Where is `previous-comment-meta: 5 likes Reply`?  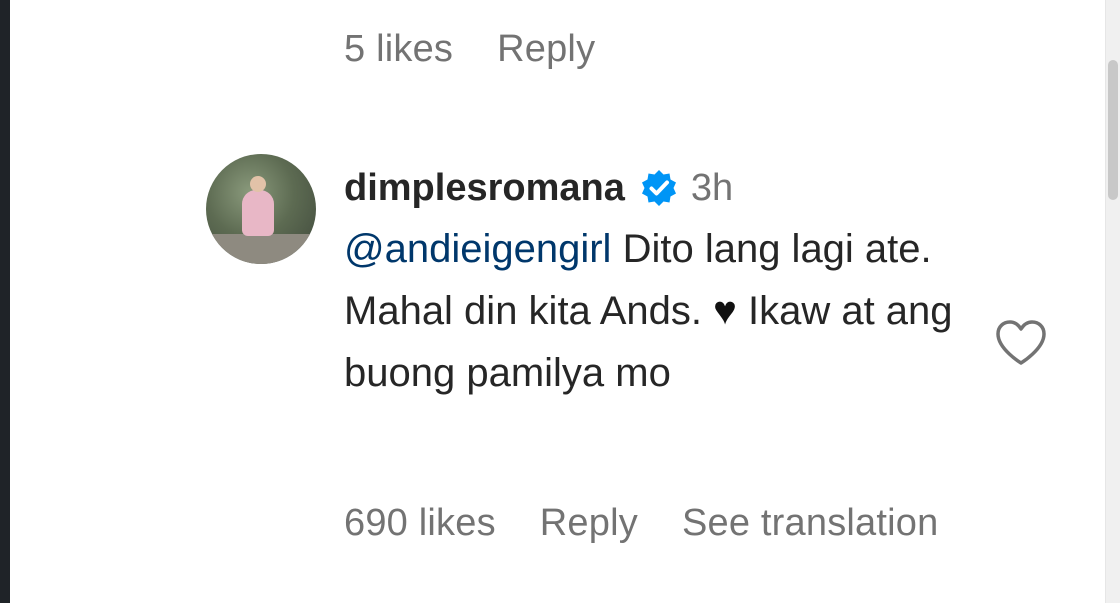
previous-comment-meta: 5 likes Reply is located at coordinates (491, 49).